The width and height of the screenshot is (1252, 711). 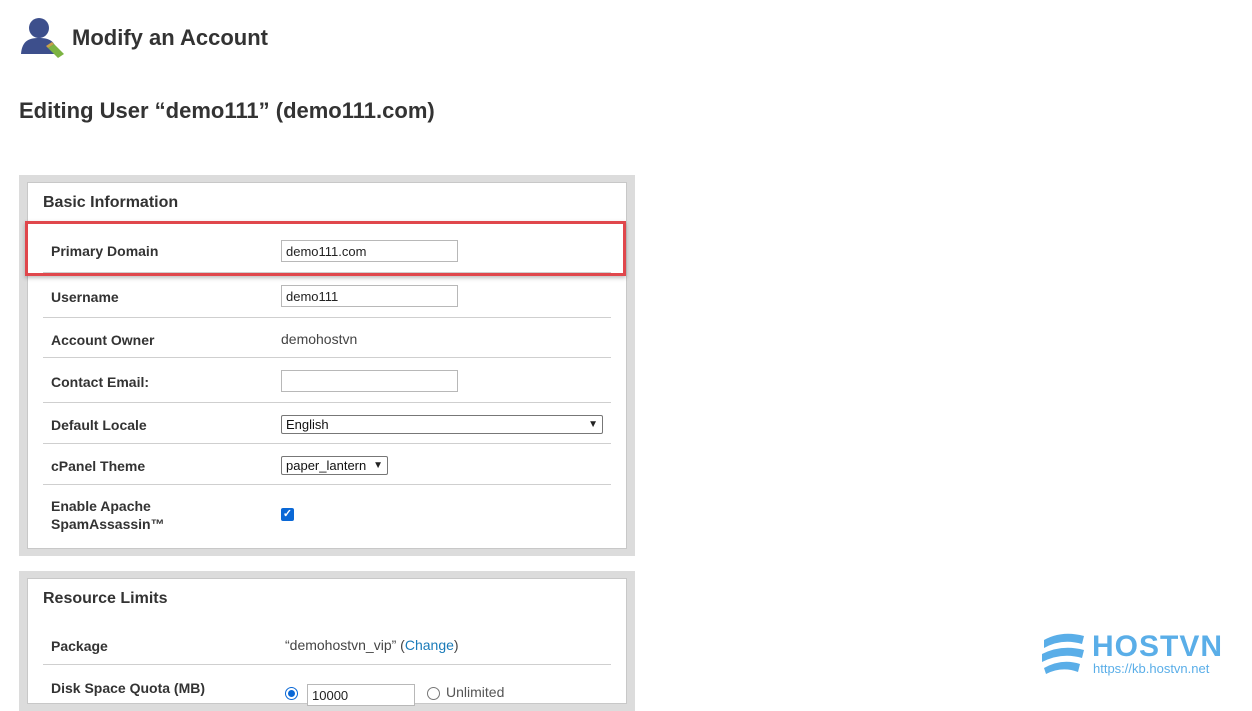 What do you see at coordinates (103, 340) in the screenshot?
I see `account-owner-label: Account Owner` at bounding box center [103, 340].